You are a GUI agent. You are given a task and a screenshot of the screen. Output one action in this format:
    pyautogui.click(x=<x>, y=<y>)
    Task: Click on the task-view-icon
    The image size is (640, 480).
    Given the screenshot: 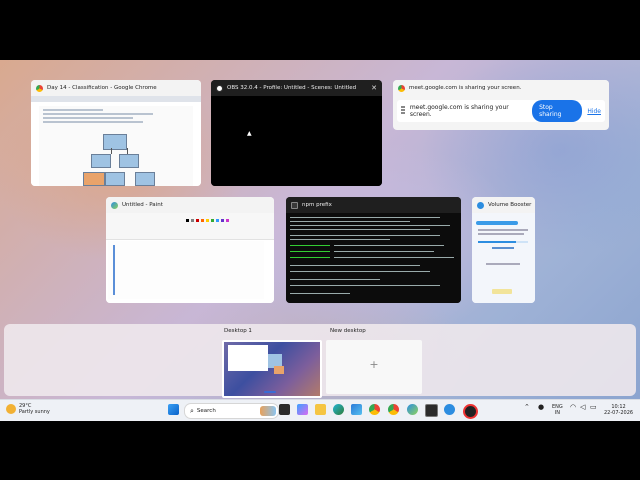 What is the action you would take?
    pyautogui.click(x=284, y=409)
    